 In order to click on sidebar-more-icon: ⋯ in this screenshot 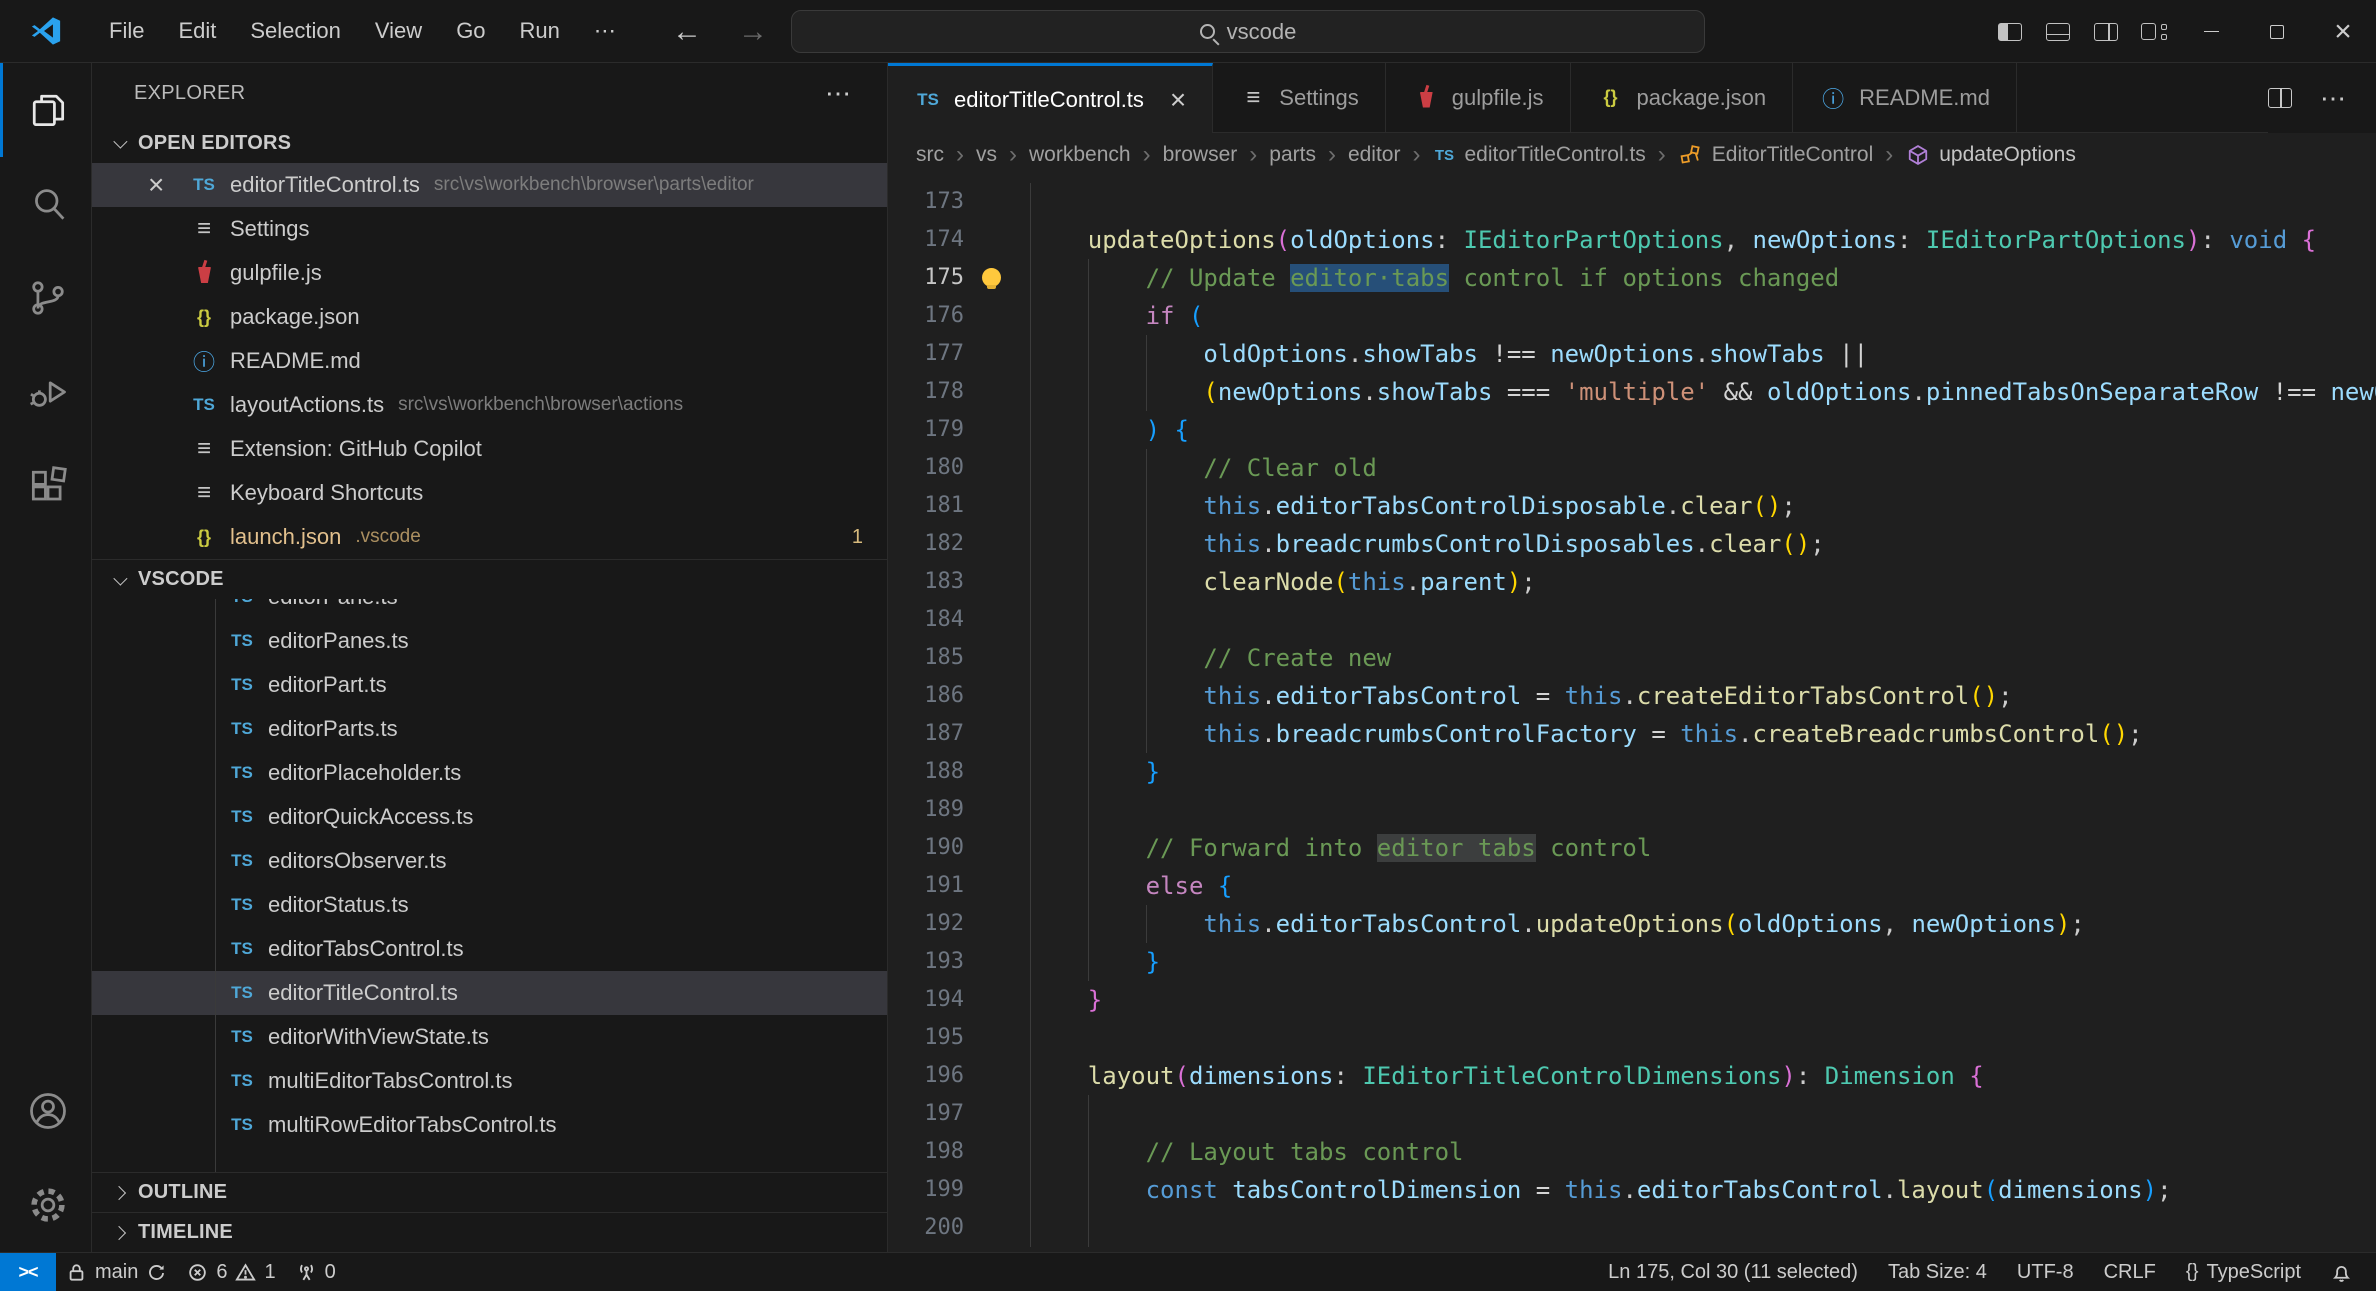, I will do `click(839, 93)`.